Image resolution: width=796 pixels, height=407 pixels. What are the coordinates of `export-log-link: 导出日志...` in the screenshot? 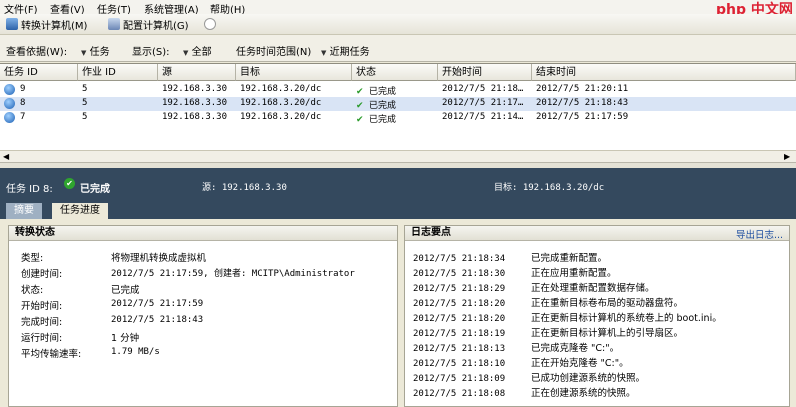 It's located at (759, 234).